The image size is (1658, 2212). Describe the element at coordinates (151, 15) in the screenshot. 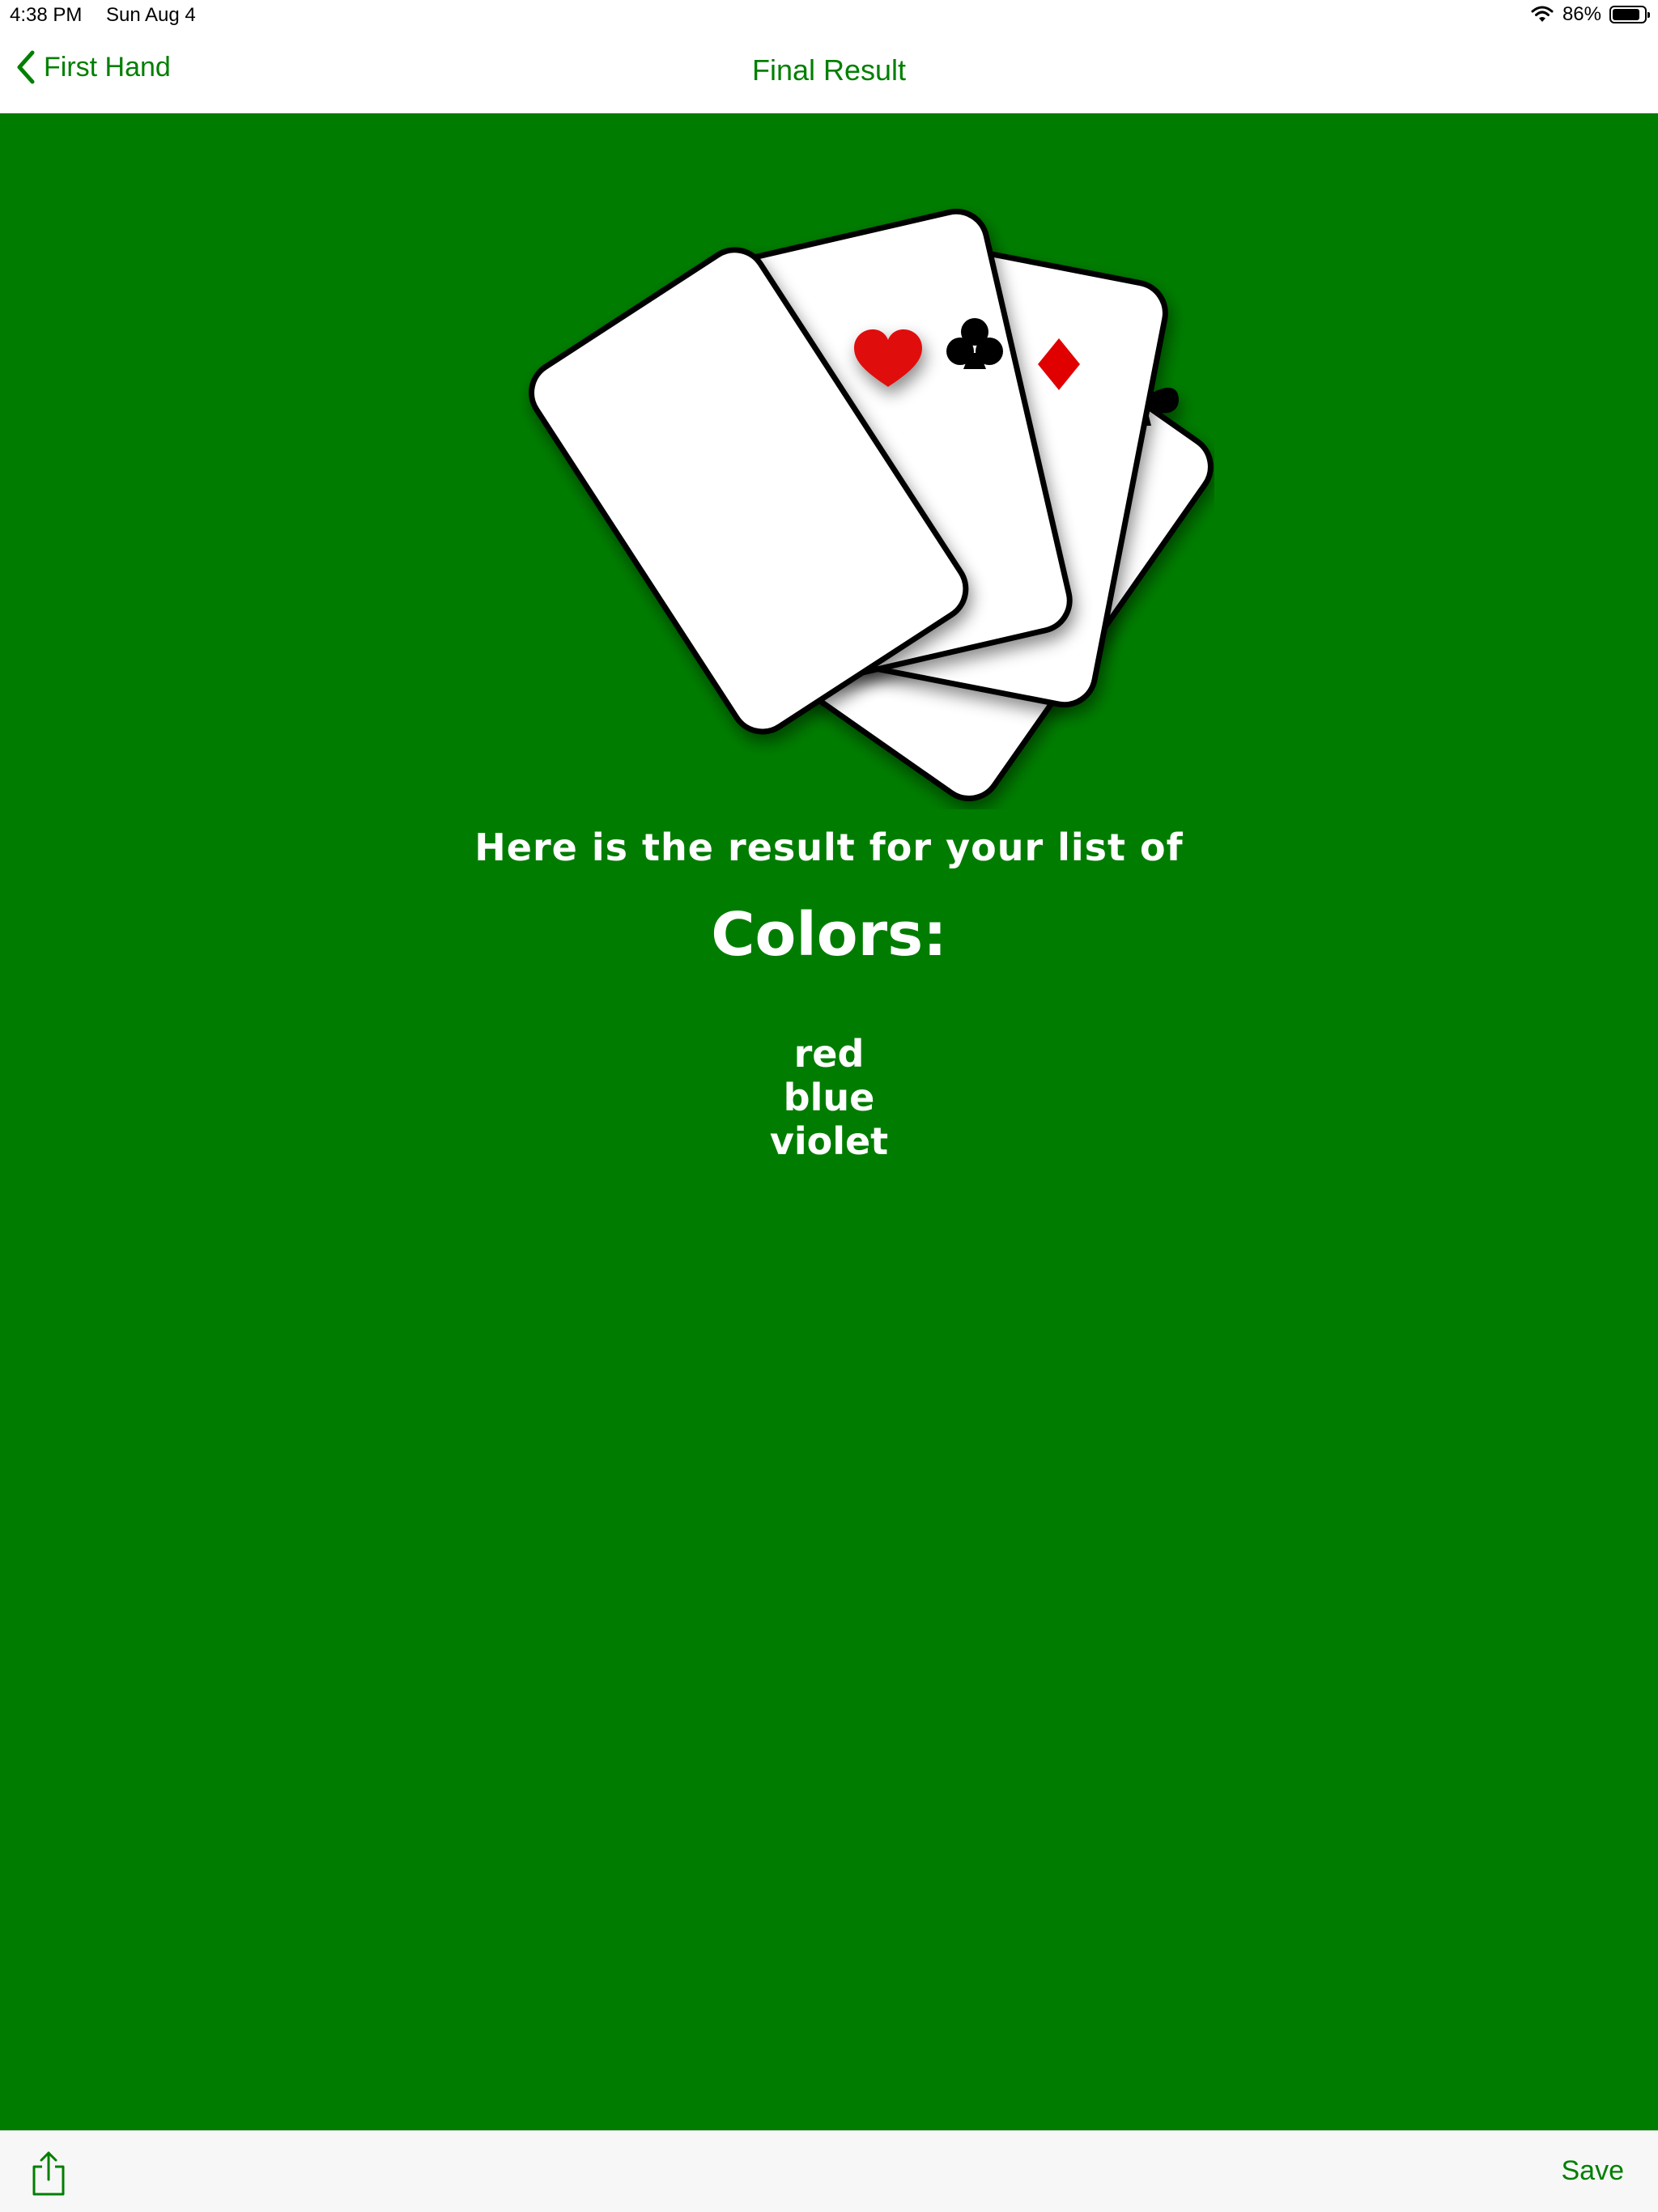

I see `status-date: Sun Aug 4` at that location.